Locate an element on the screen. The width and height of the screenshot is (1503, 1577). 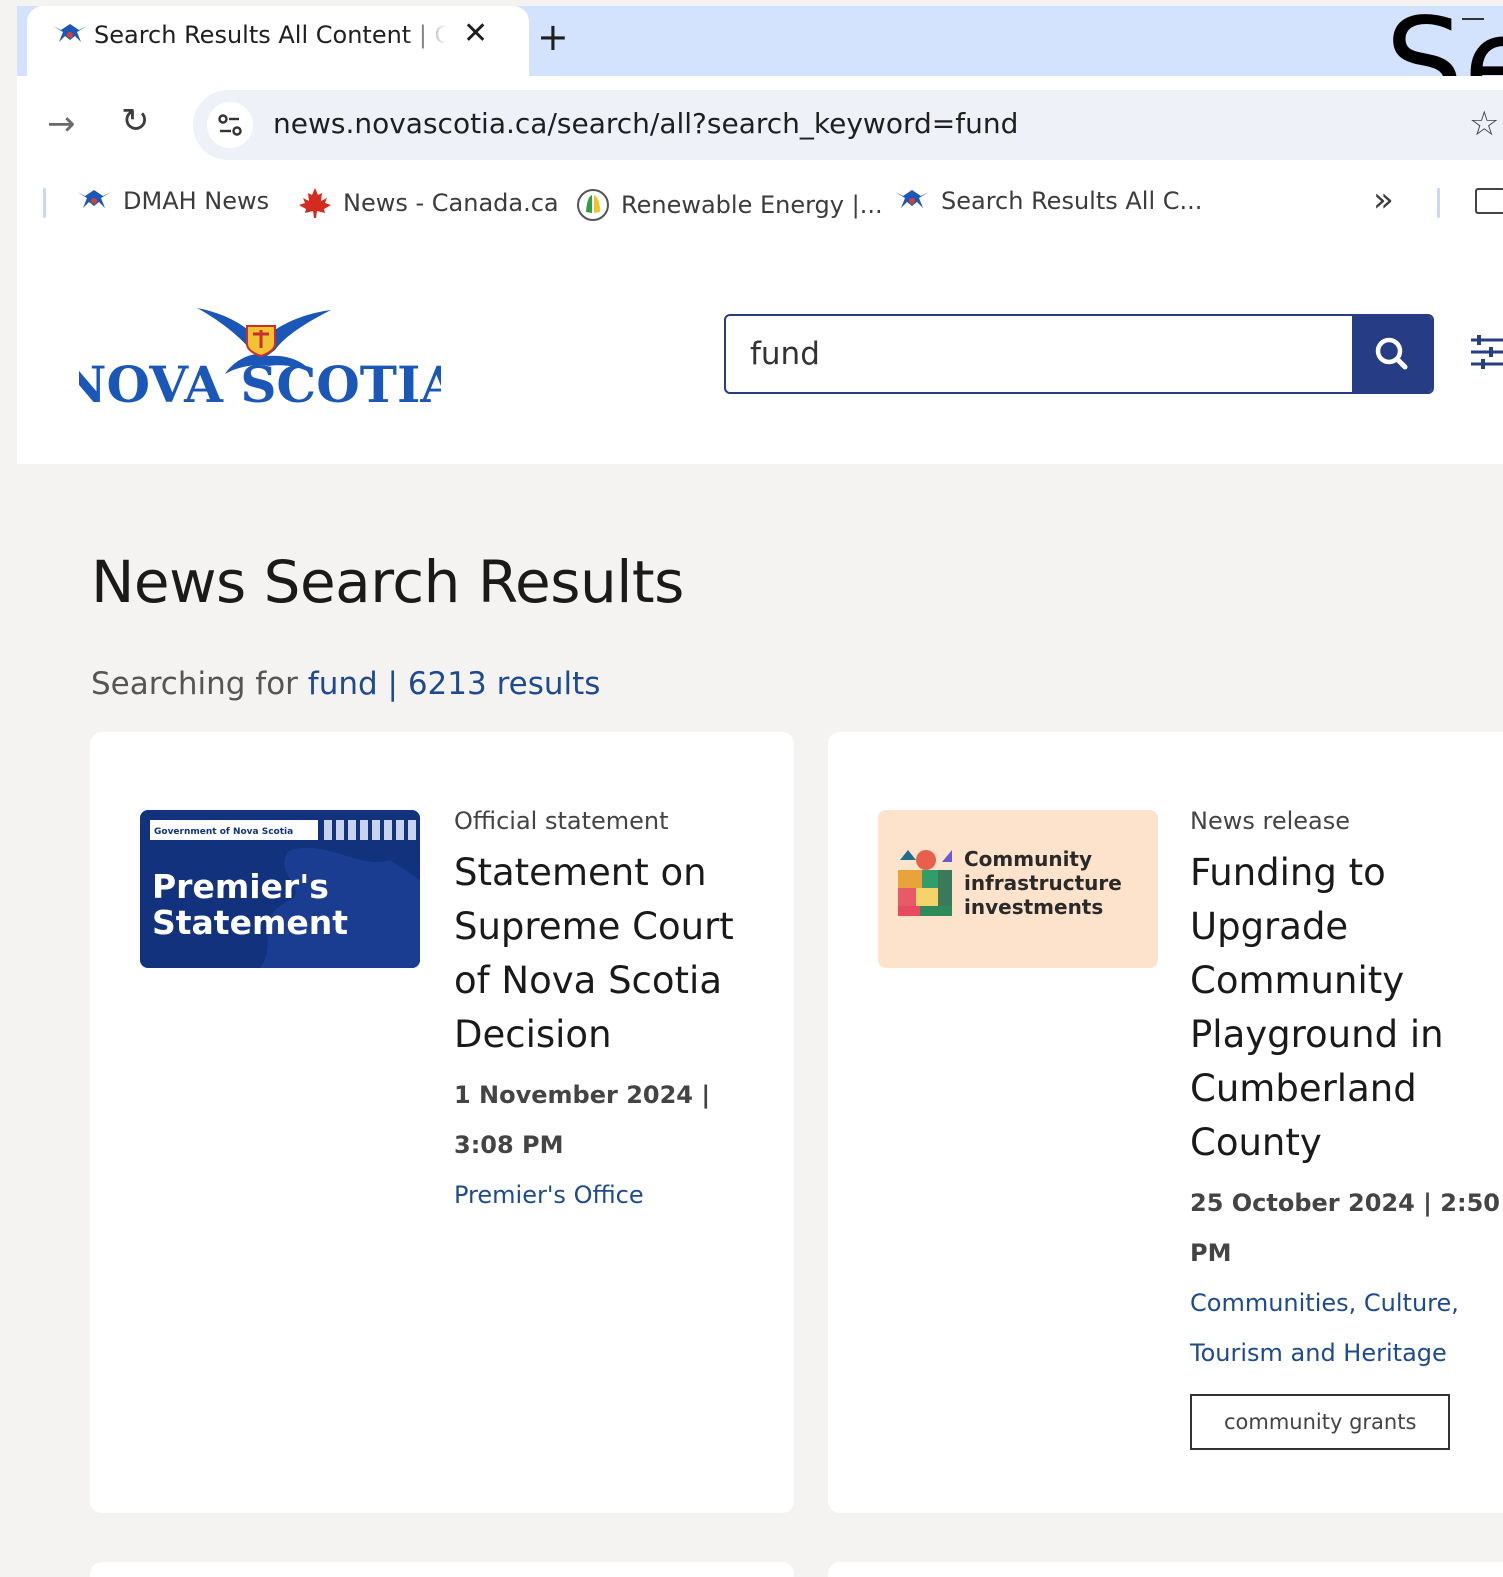
new-tab-icon: + is located at coordinates (553, 37).